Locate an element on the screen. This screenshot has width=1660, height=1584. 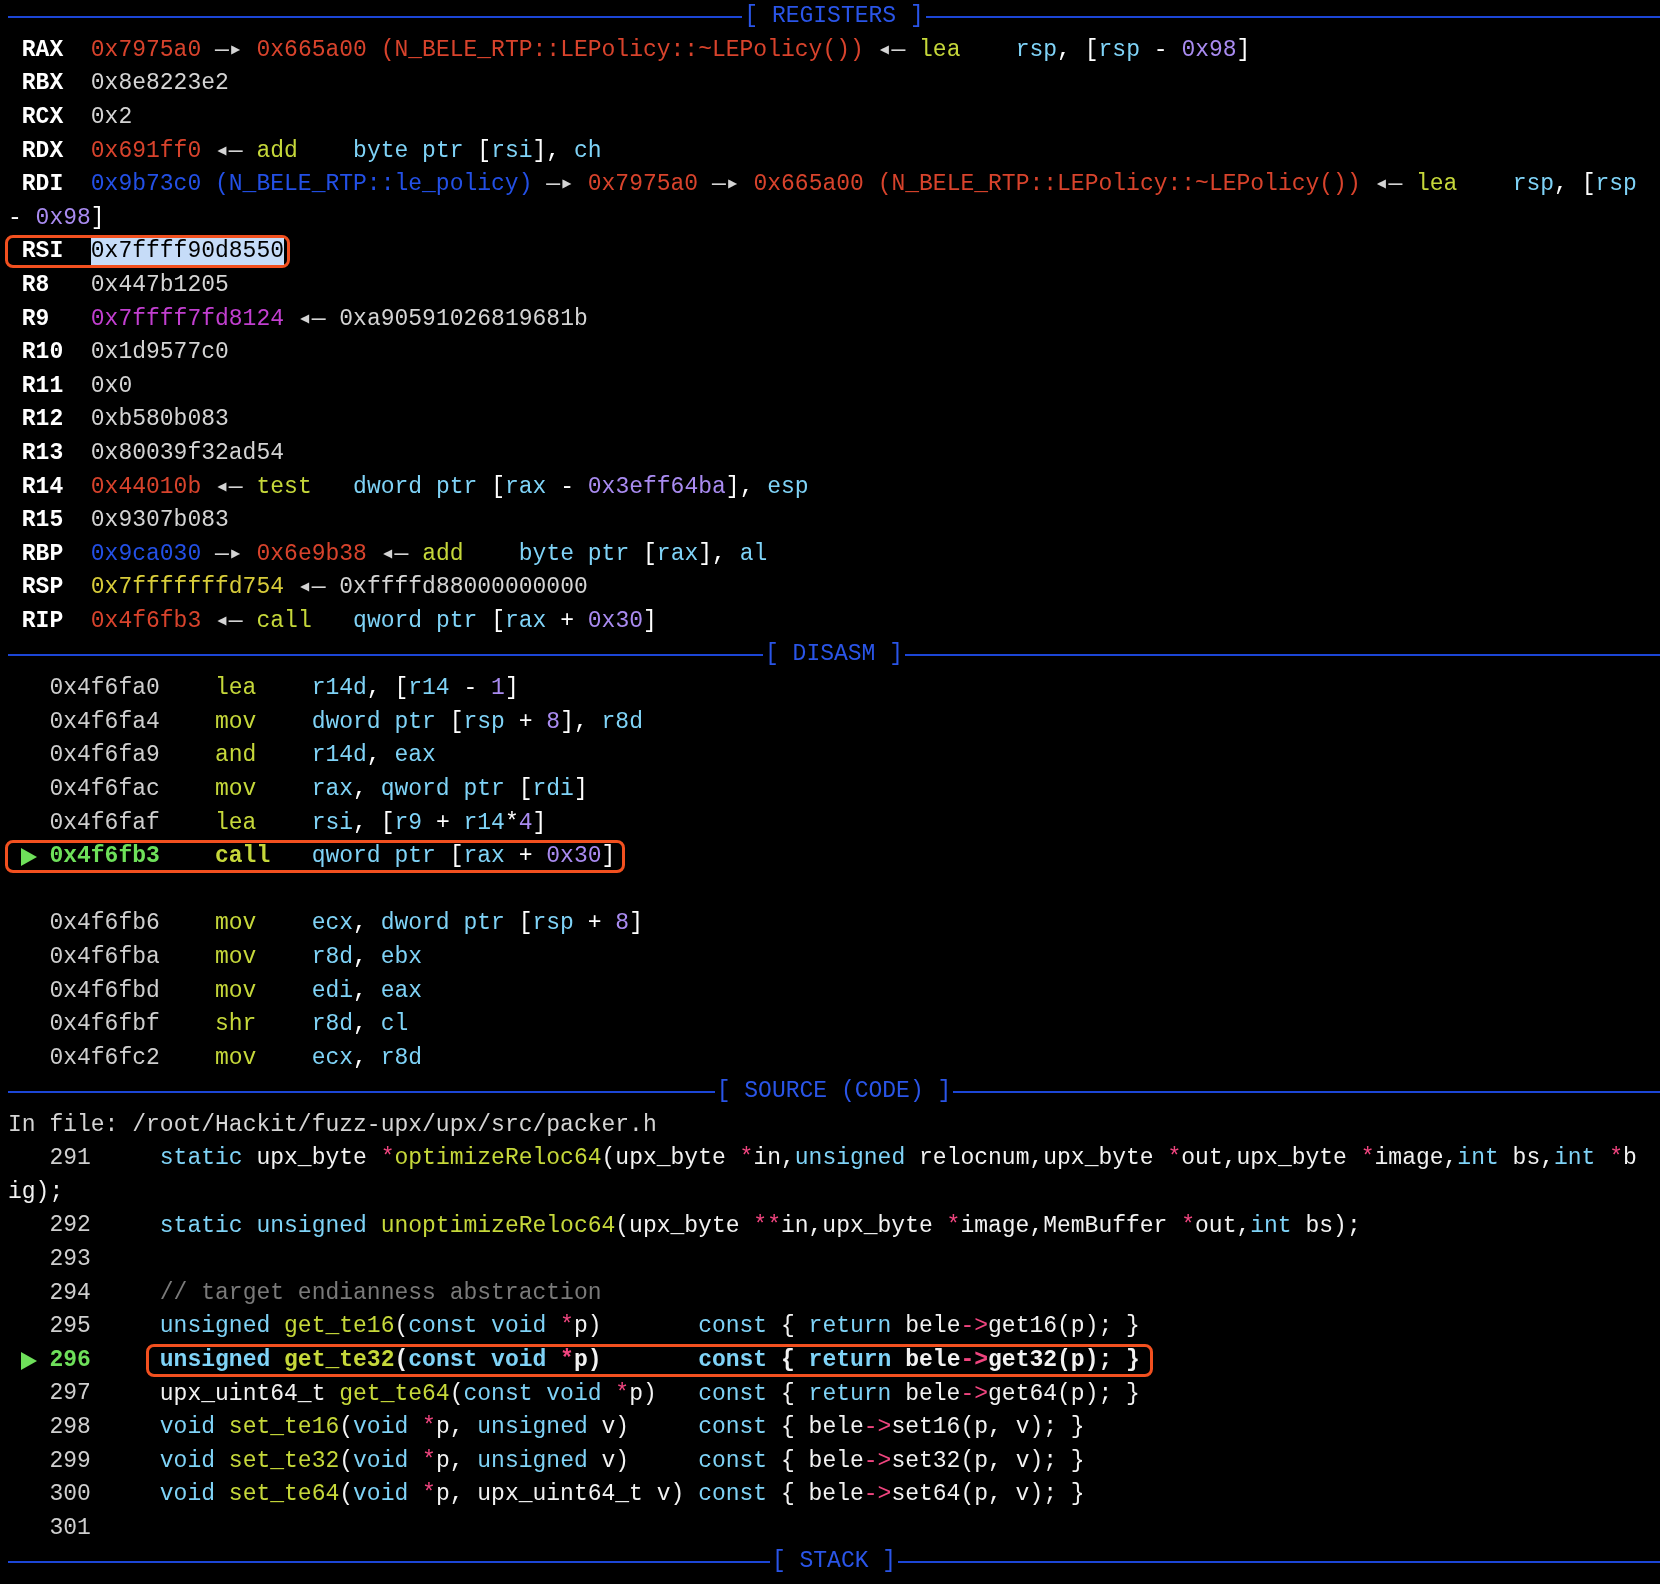
code-text: out, is located at coordinates (1223, 1226).